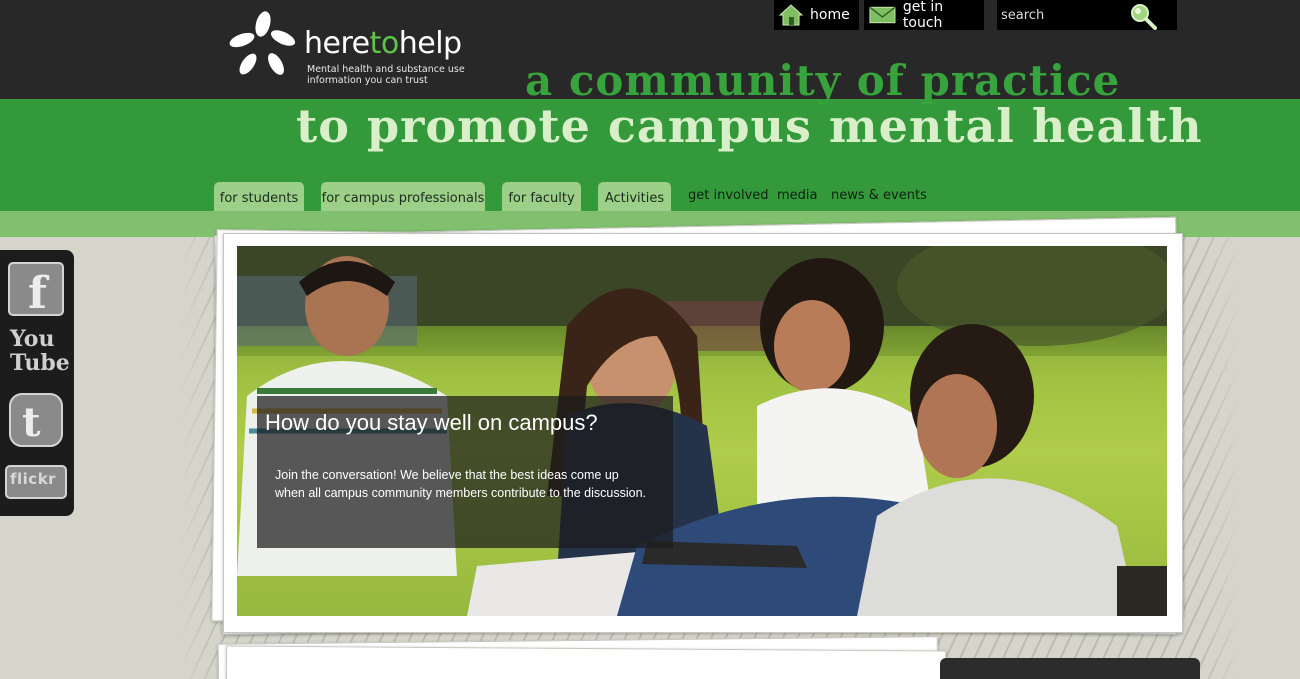 Image resolution: width=1300 pixels, height=679 pixels. Describe the element at coordinates (830, 15) in the screenshot. I see `home-label: home` at that location.